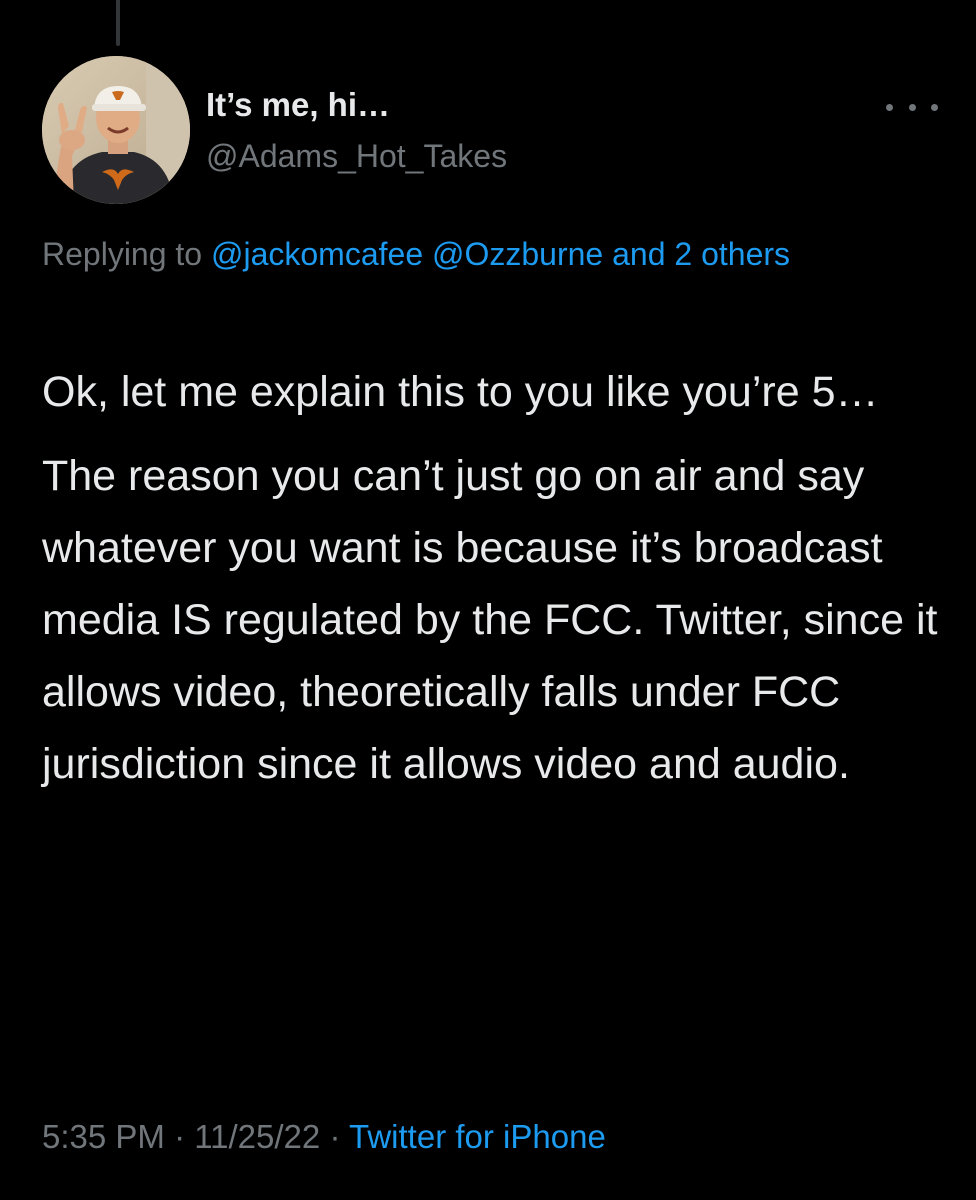  Describe the element at coordinates (324, 1137) in the screenshot. I see `tweet-metadata: 5:35 PM · 11/25/22 · Twitter for iPhone` at that location.